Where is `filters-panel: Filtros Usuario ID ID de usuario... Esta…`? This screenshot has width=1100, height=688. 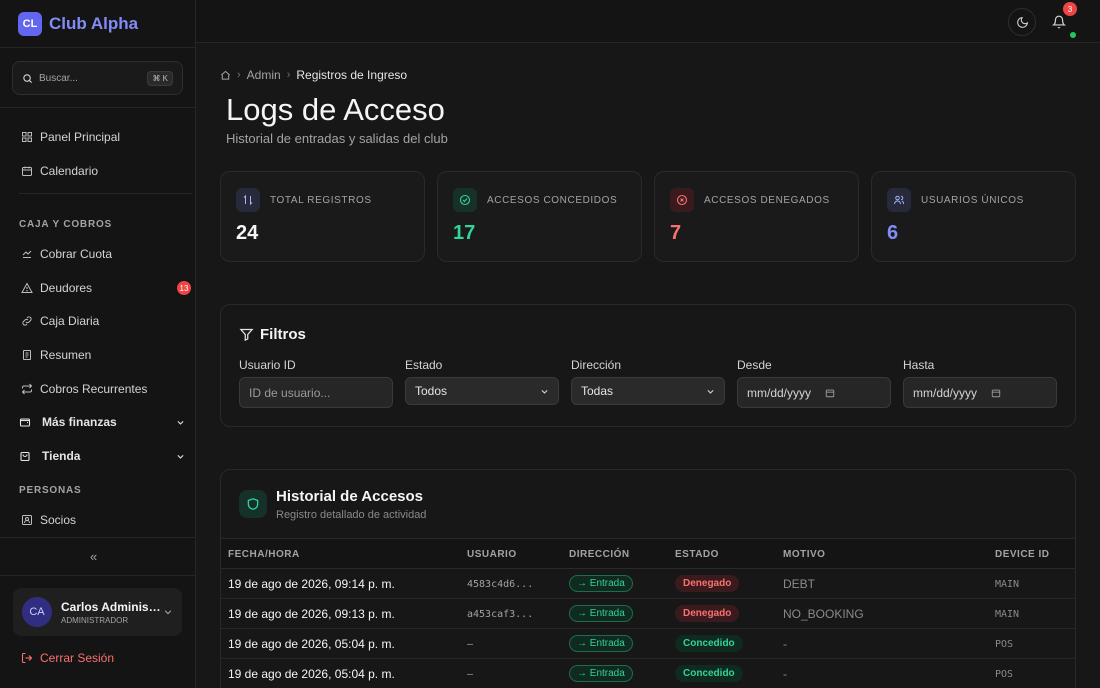
filters-panel: Filtros Usuario ID ID de usuario... Esta… is located at coordinates (648, 365).